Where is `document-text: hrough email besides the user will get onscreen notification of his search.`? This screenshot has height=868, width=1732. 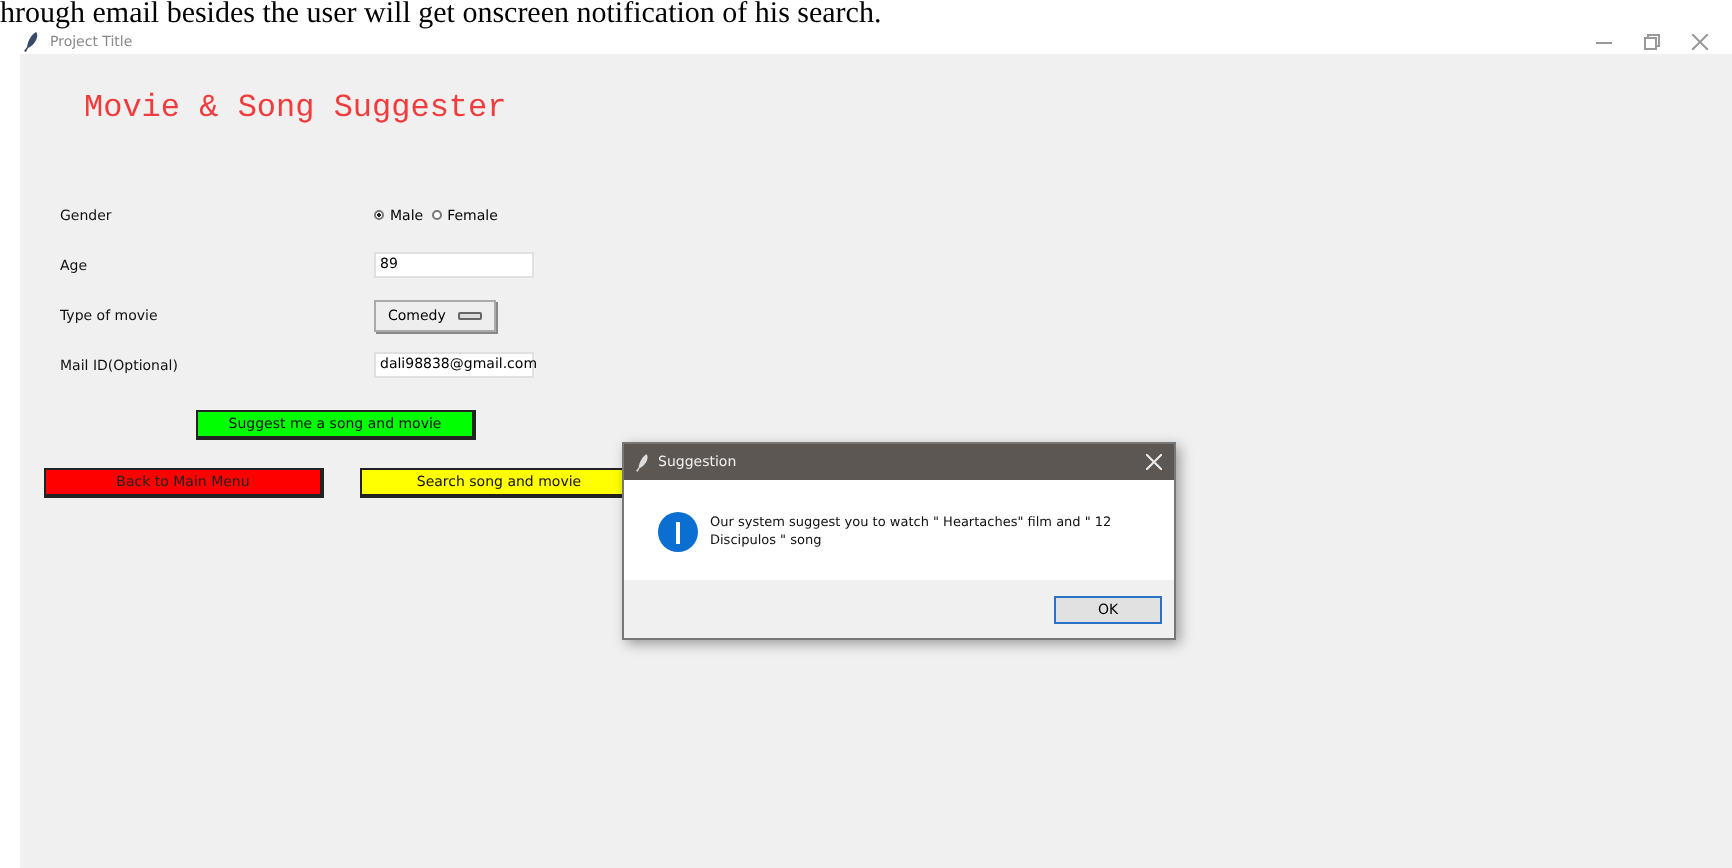 document-text: hrough email besides the user will get onscreen notification of his search. is located at coordinates (441, 15).